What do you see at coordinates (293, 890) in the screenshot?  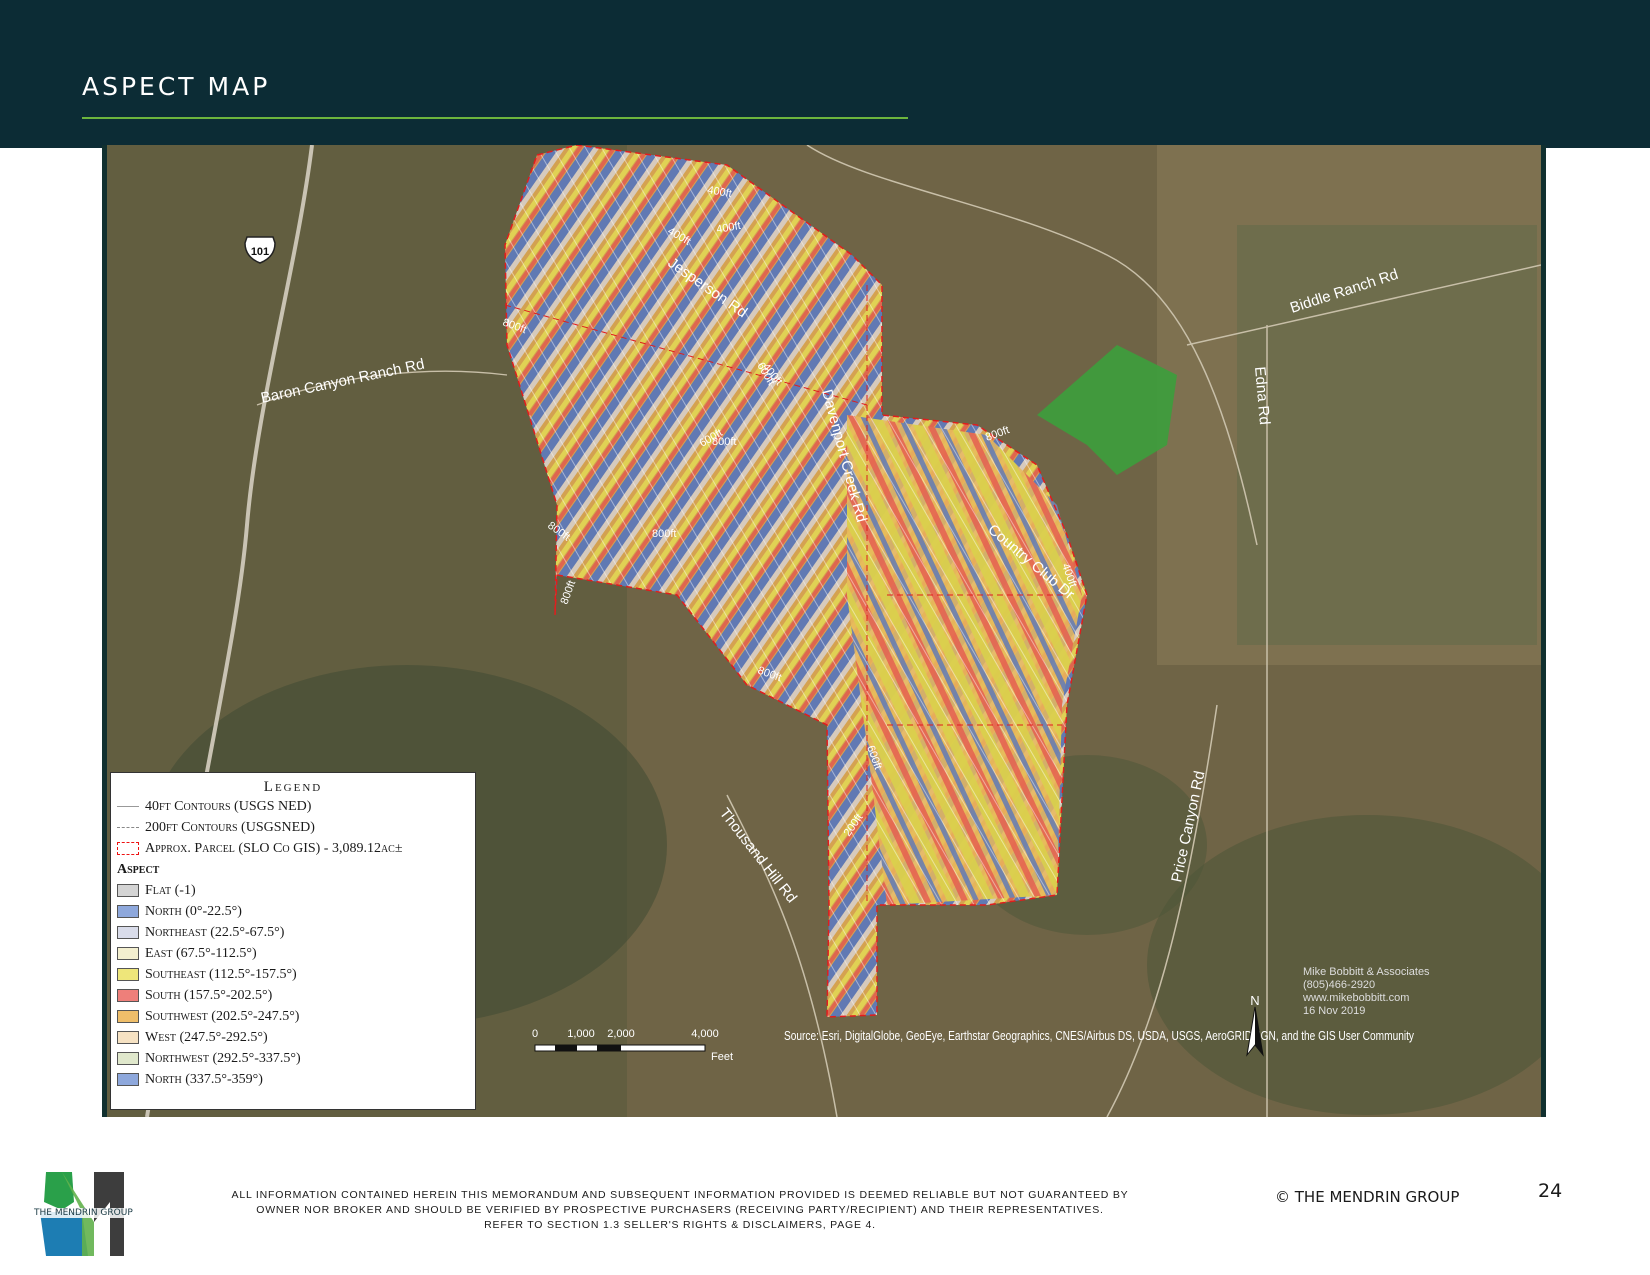 I see `legend-aspect-item: Flat (-1)` at bounding box center [293, 890].